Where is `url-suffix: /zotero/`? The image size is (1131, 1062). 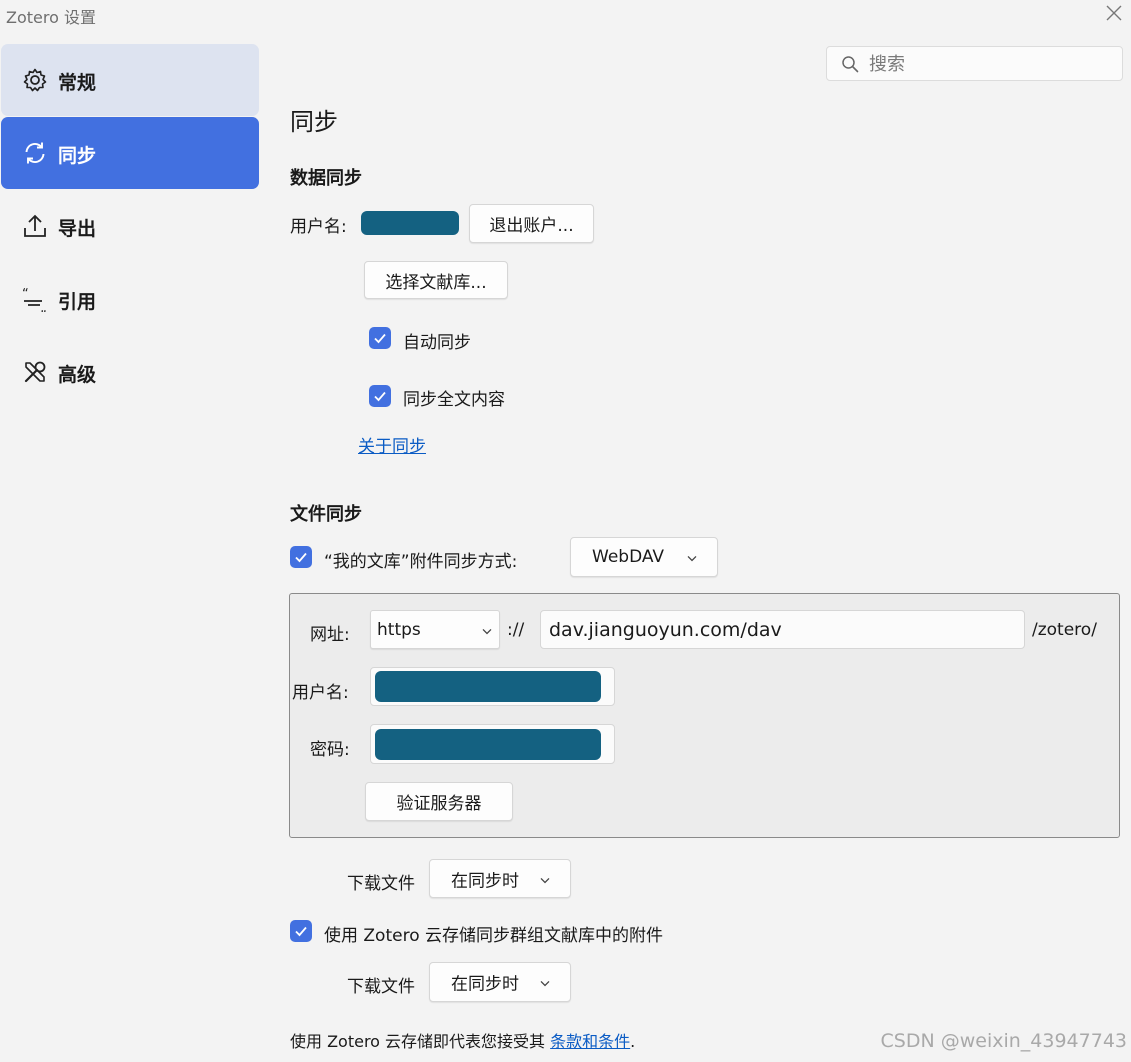 url-suffix: /zotero/ is located at coordinates (1064, 630).